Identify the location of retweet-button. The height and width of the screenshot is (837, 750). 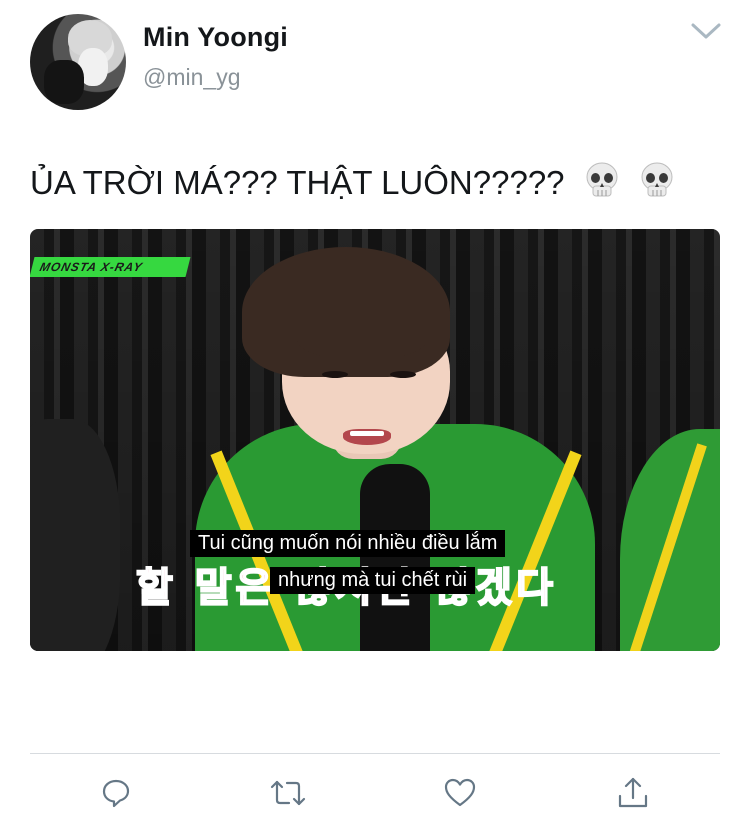
(288, 795).